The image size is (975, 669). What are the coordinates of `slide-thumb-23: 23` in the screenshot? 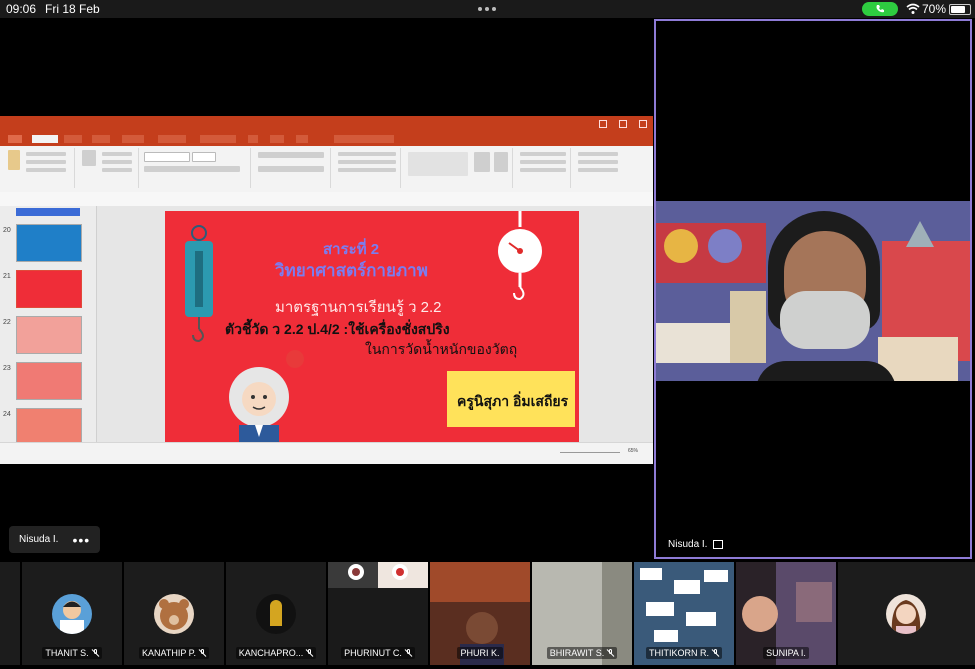 It's located at (42, 381).